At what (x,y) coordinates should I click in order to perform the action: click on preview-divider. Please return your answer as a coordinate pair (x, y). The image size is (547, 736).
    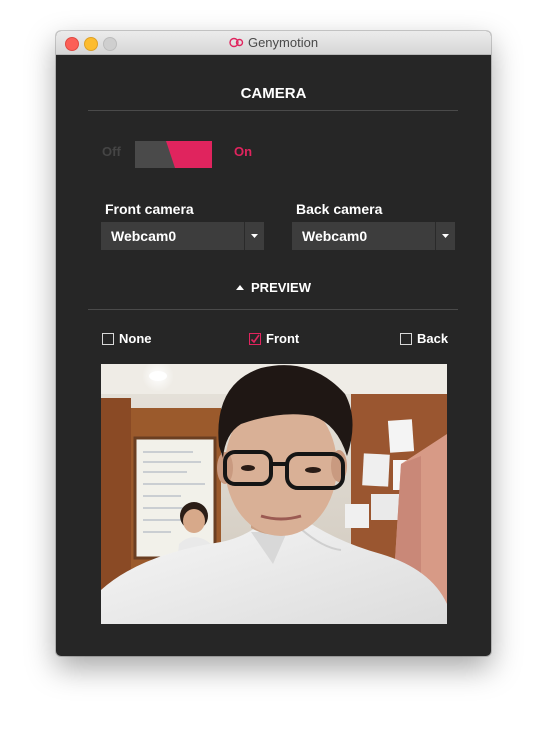
    Looking at the image, I should click on (273, 309).